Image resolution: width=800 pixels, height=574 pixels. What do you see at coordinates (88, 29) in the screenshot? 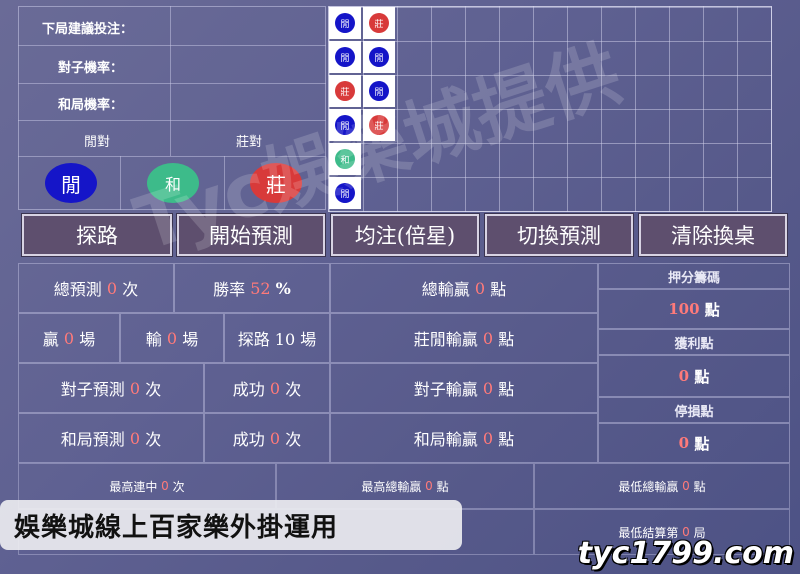
I see `next-bet-label: 下局建議投注：` at bounding box center [88, 29].